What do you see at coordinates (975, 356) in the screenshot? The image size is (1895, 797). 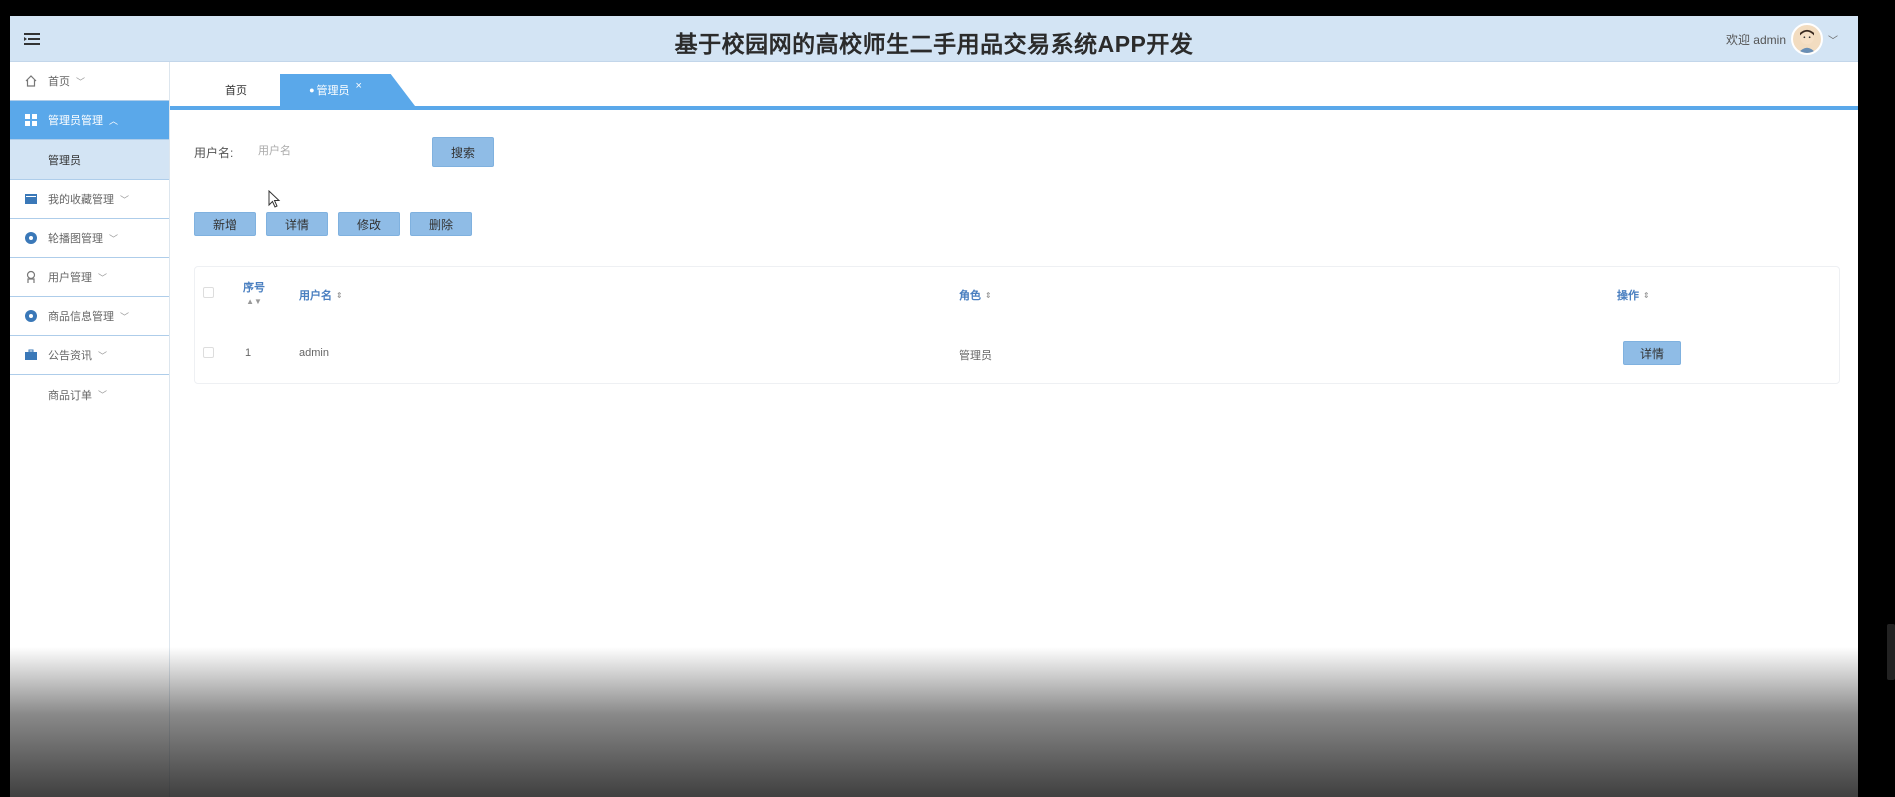 I see `cell-role: 管理员` at bounding box center [975, 356].